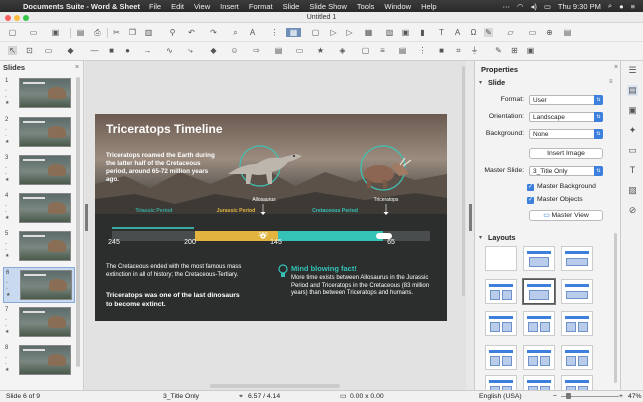  I want to click on basic-shapes-icon: ◆, so click(213, 50).